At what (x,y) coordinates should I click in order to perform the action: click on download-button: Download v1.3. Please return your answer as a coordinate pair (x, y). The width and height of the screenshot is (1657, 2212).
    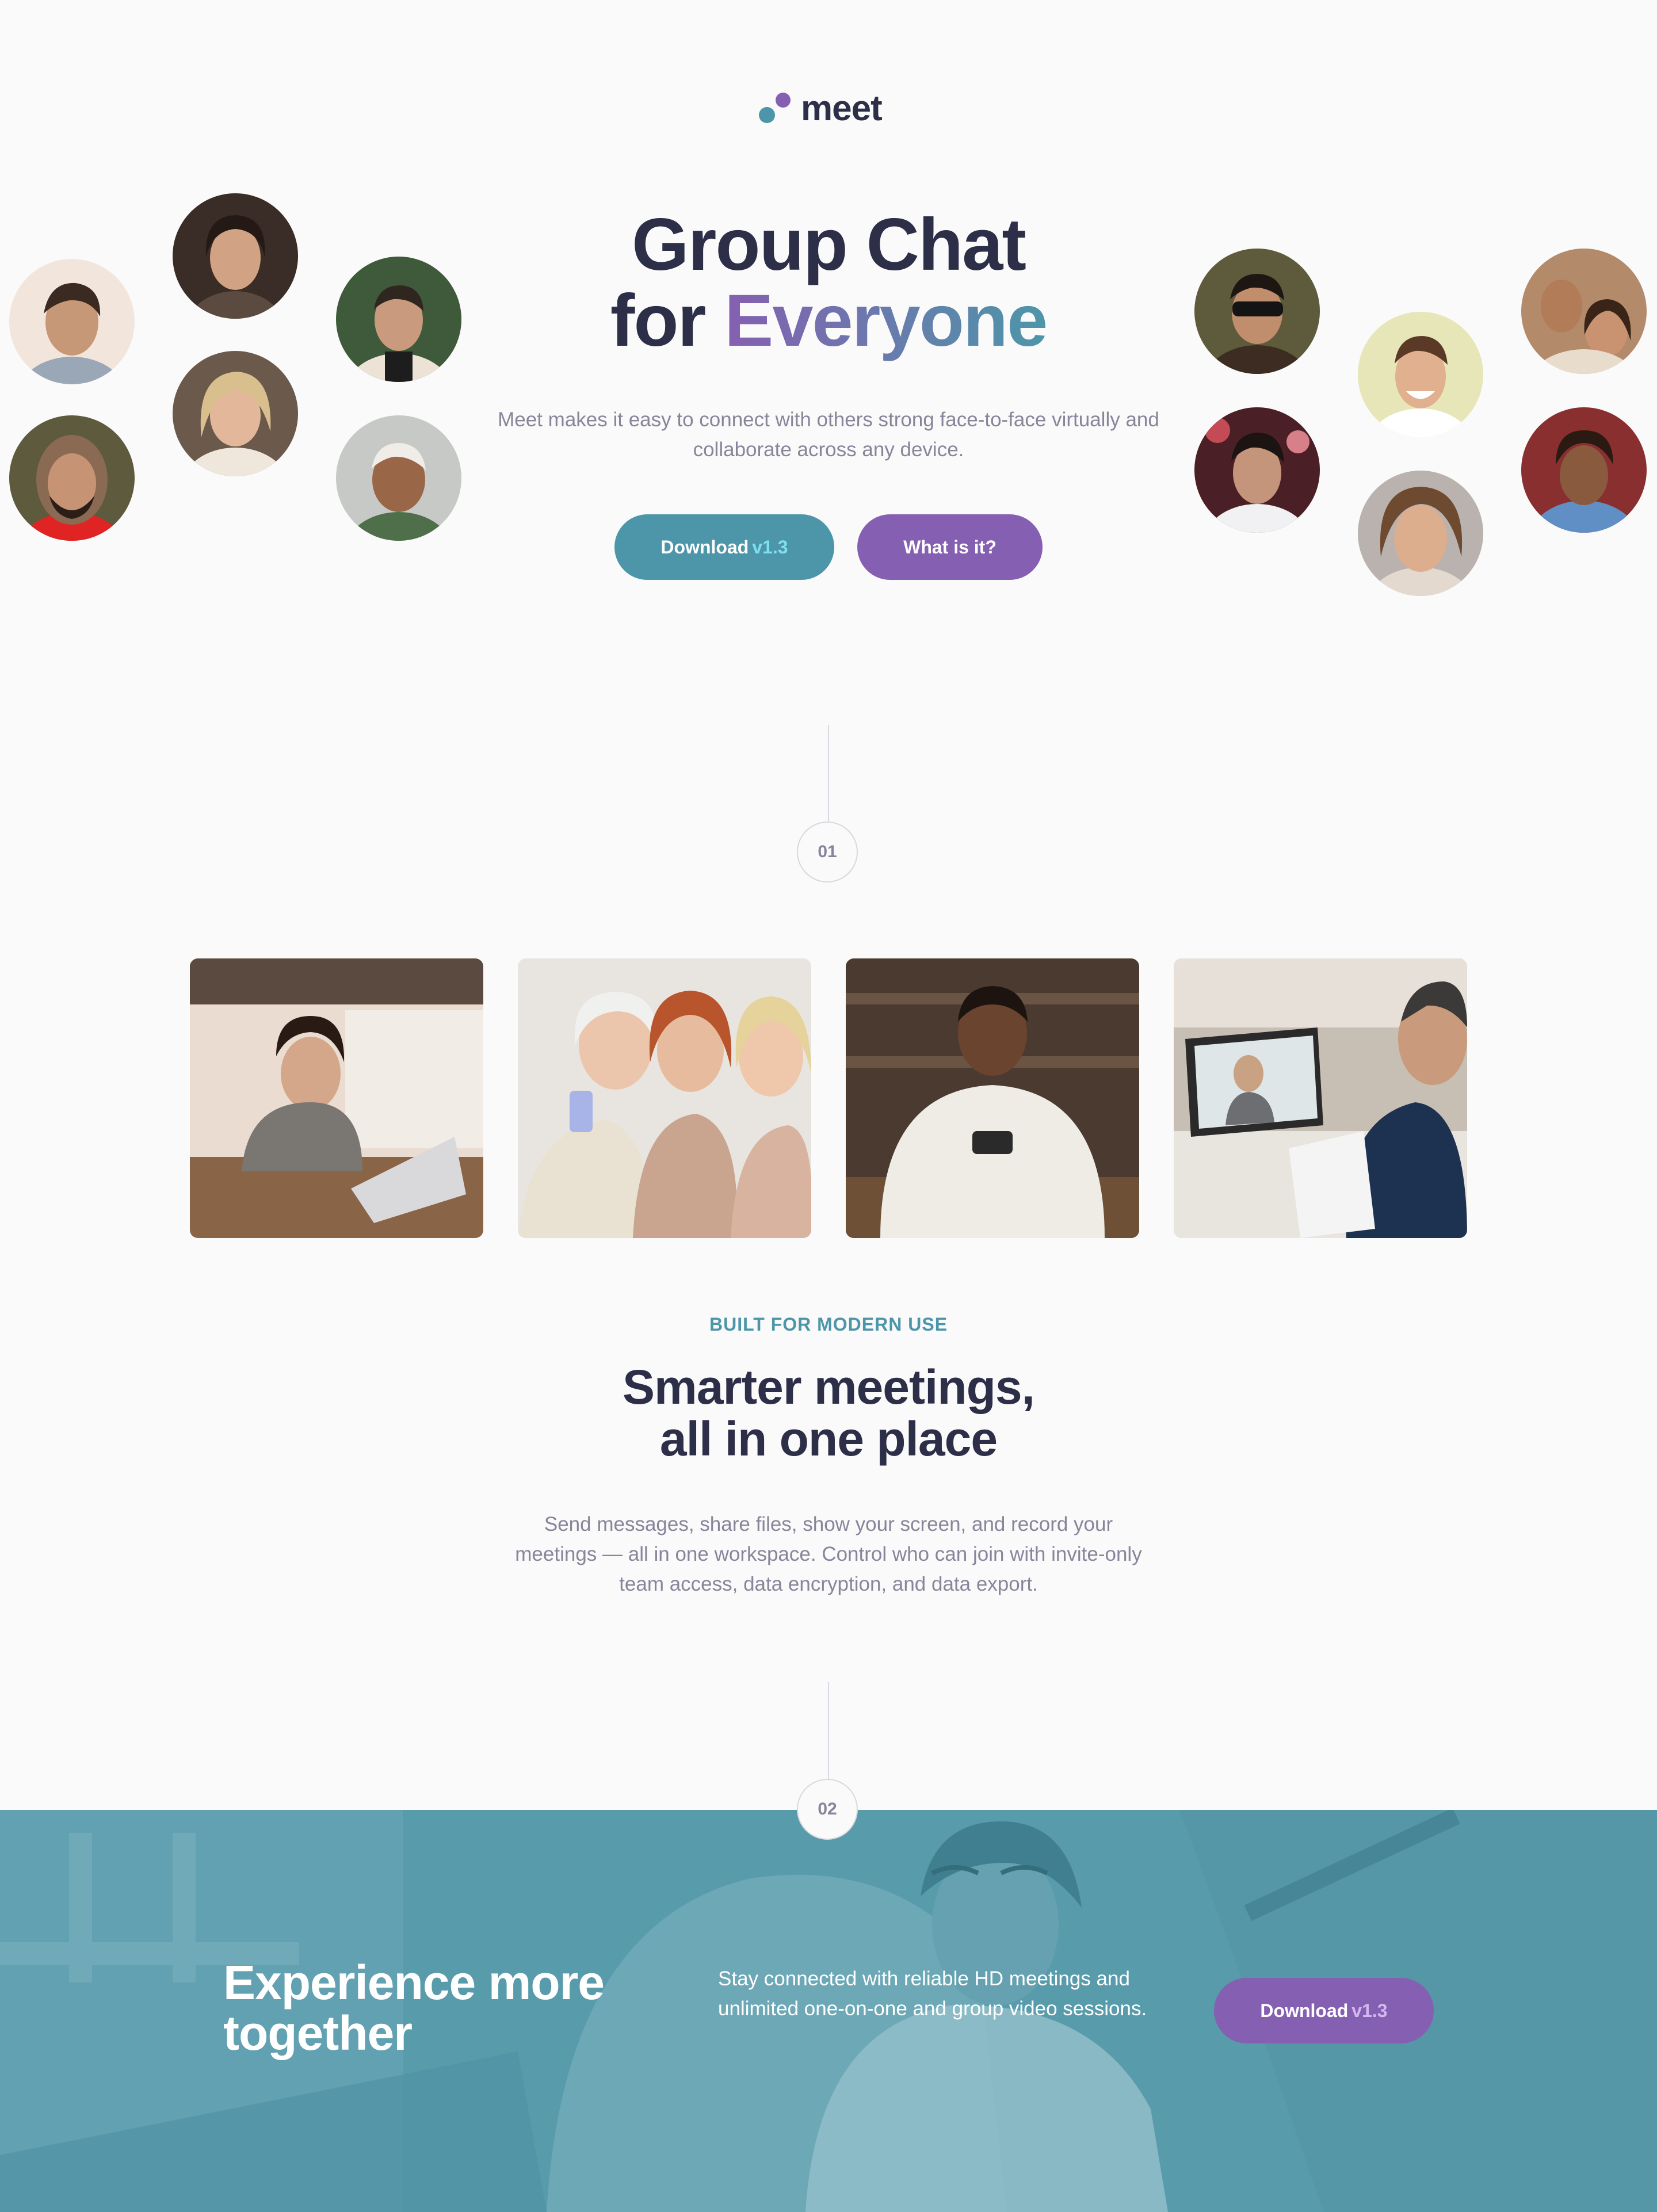
    Looking at the image, I should click on (724, 547).